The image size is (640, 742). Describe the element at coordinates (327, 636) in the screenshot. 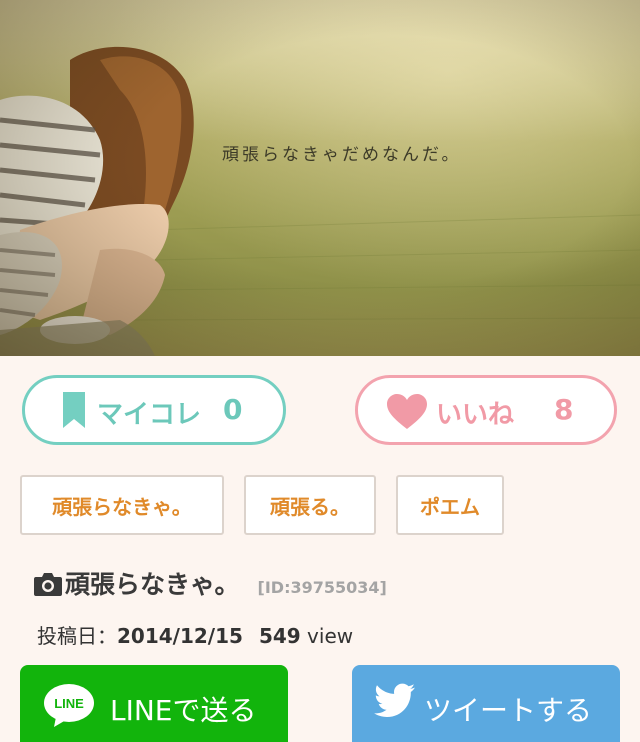

I see `view-unit: view` at that location.